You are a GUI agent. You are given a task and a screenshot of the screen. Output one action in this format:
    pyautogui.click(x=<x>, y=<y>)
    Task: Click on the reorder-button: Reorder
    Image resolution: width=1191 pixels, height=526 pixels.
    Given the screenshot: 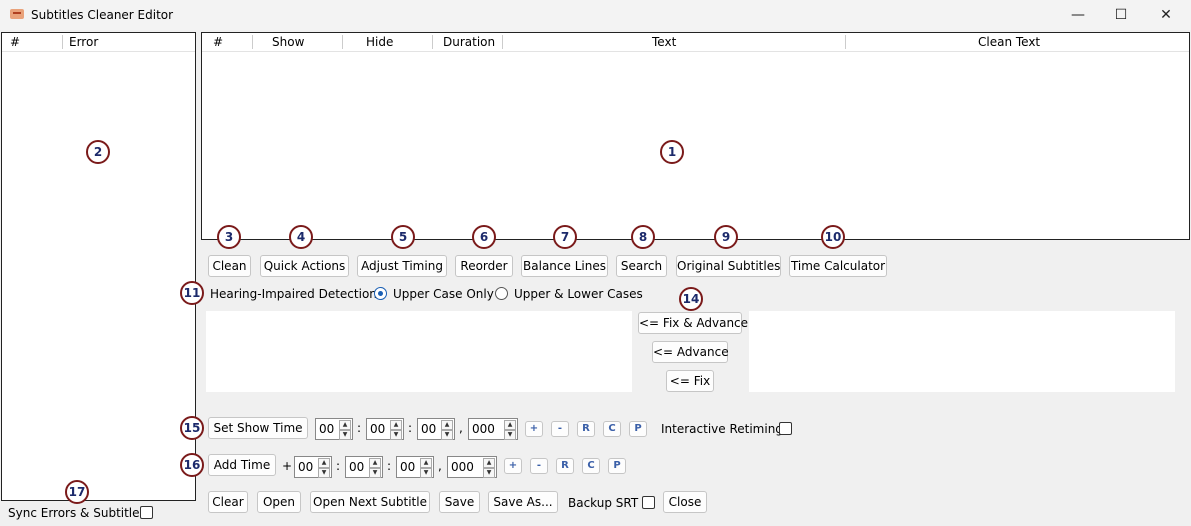 What is the action you would take?
    pyautogui.click(x=484, y=266)
    